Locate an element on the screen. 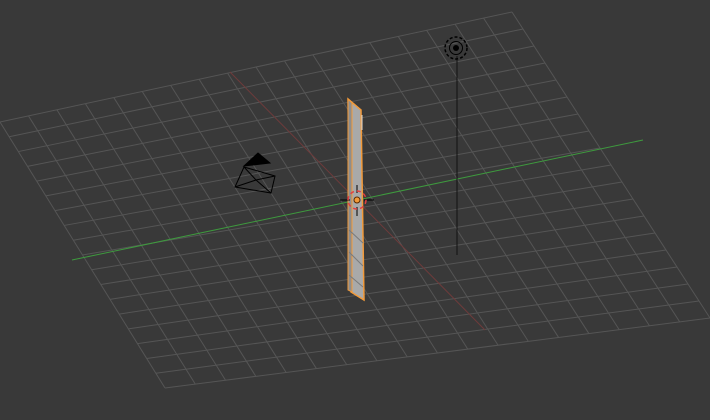  camera-up-triangle is located at coordinates (257, 159).